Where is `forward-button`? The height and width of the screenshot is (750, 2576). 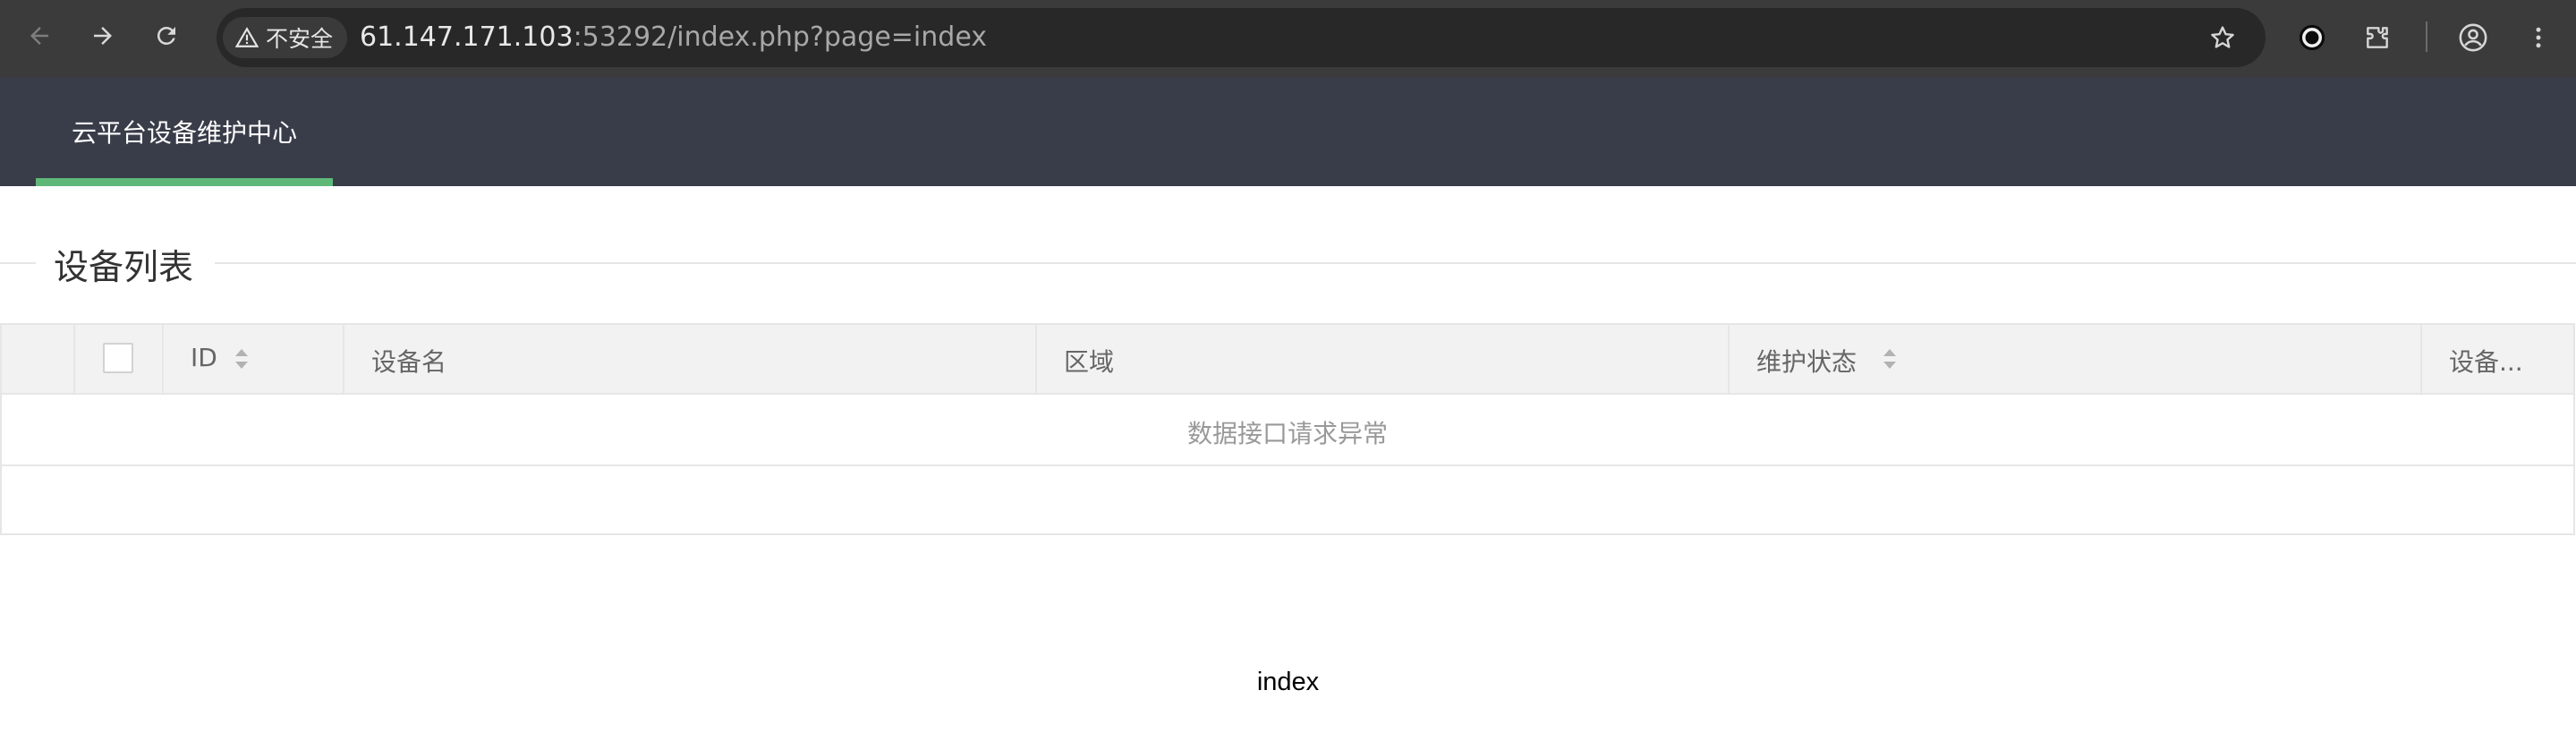
forward-button is located at coordinates (103, 36).